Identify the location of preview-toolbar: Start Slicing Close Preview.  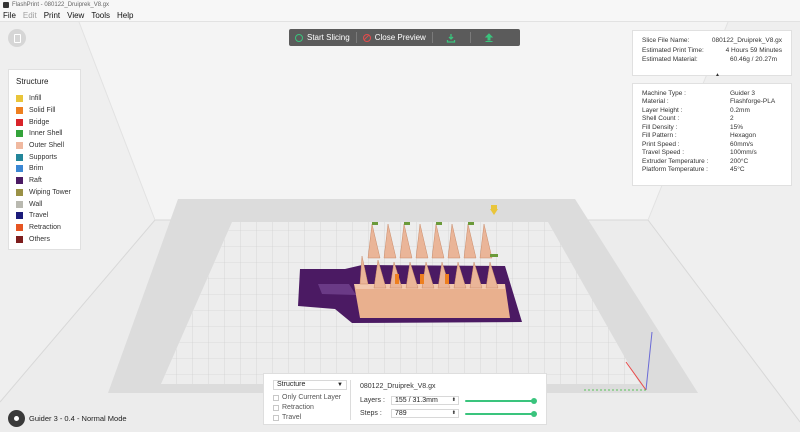
(404, 37).